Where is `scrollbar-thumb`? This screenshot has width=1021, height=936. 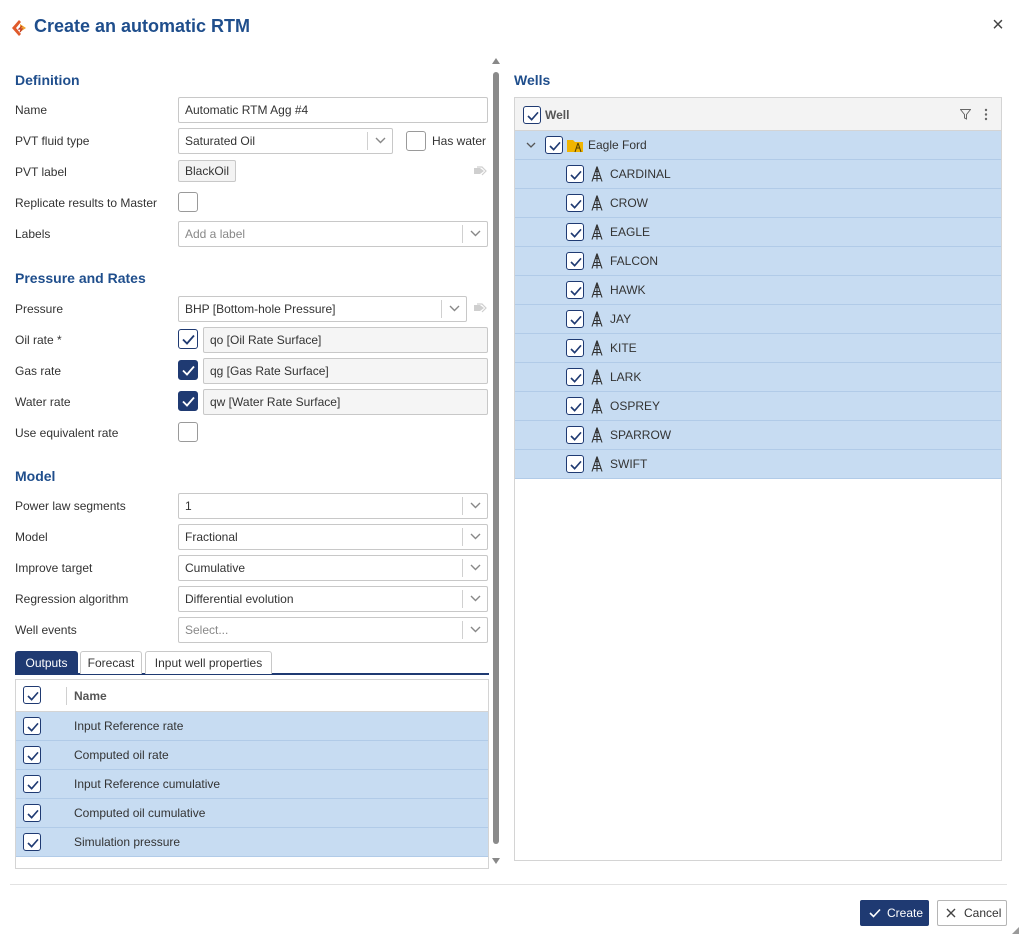
scrollbar-thumb is located at coordinates (496, 458).